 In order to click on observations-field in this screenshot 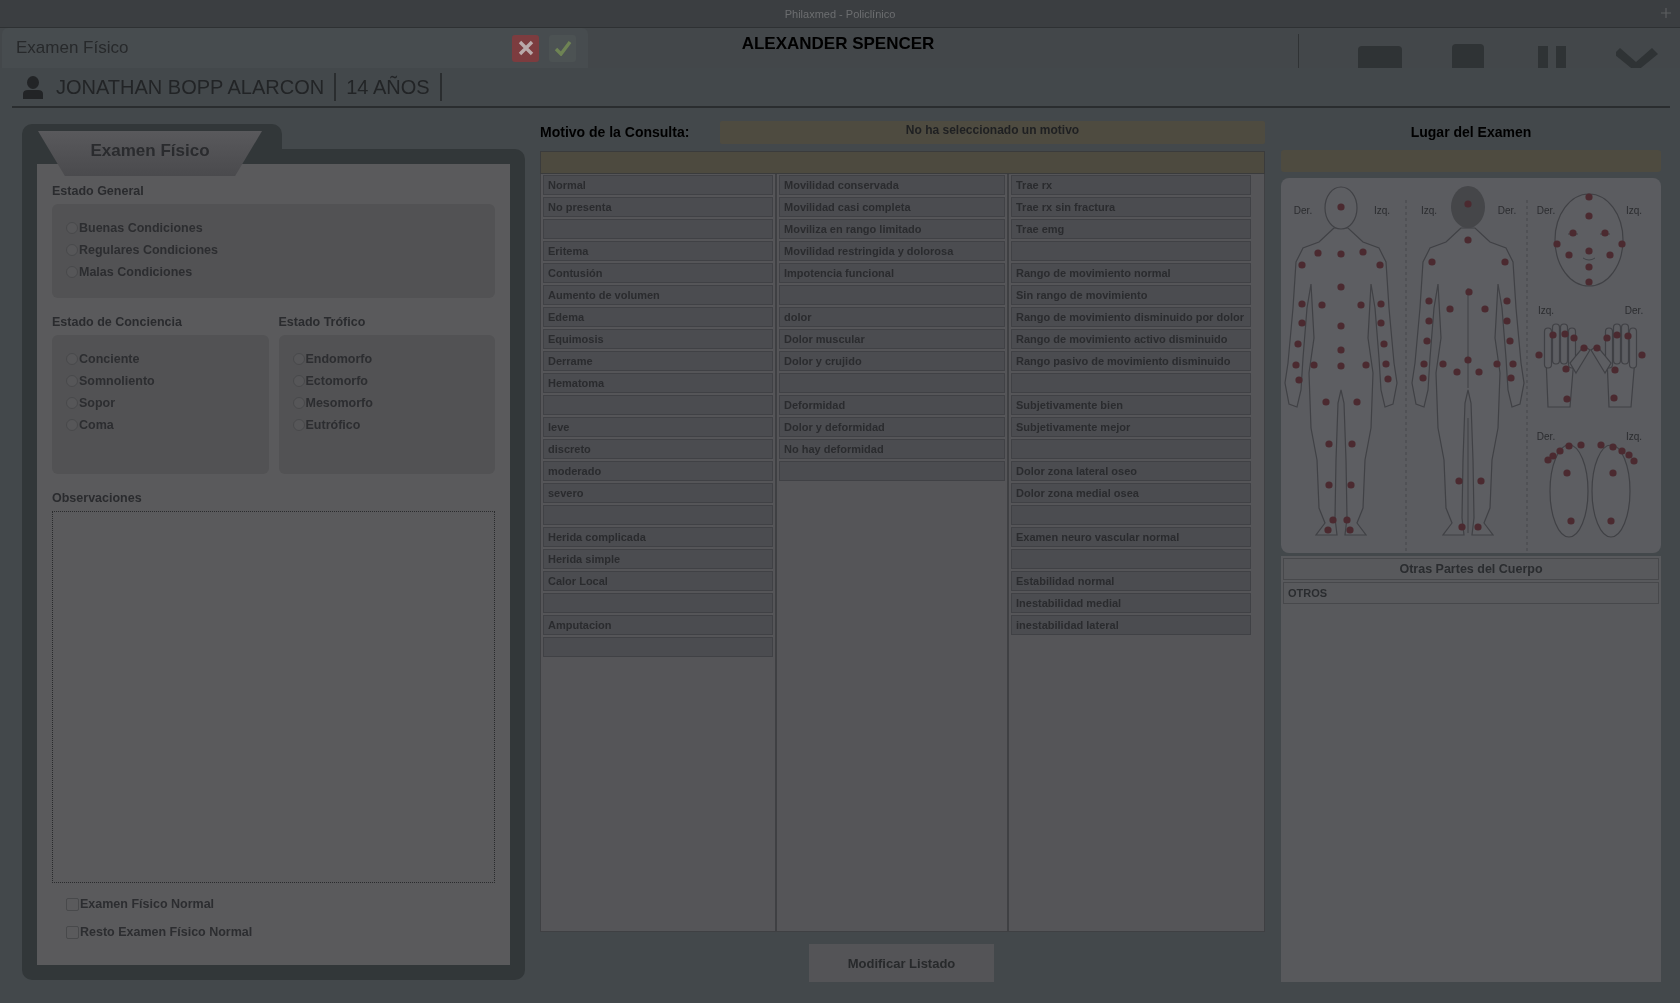, I will do `click(273, 697)`.